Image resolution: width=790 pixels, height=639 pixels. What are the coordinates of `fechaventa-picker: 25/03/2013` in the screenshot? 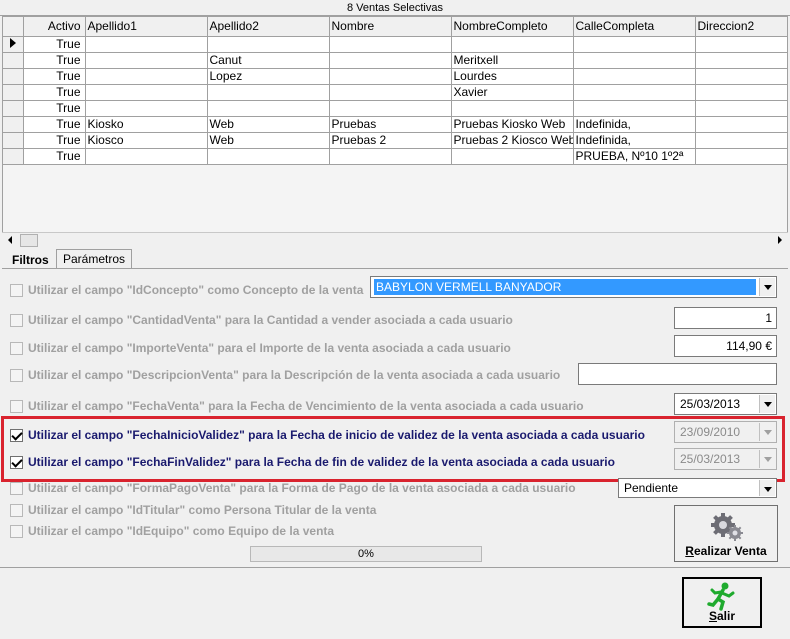 It's located at (725, 404).